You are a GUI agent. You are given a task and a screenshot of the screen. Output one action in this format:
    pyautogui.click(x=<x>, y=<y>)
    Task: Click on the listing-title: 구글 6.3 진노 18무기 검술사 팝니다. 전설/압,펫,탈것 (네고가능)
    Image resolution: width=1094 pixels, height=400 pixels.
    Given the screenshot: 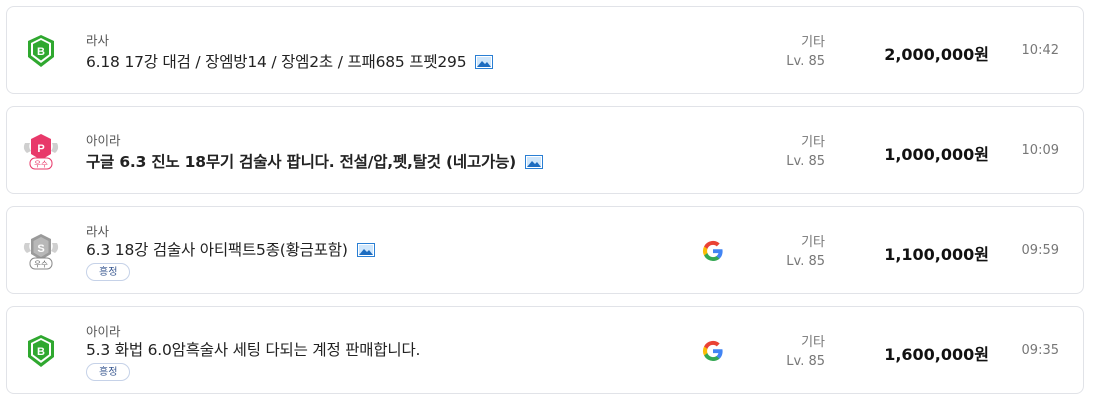 What is the action you would take?
    pyautogui.click(x=301, y=161)
    